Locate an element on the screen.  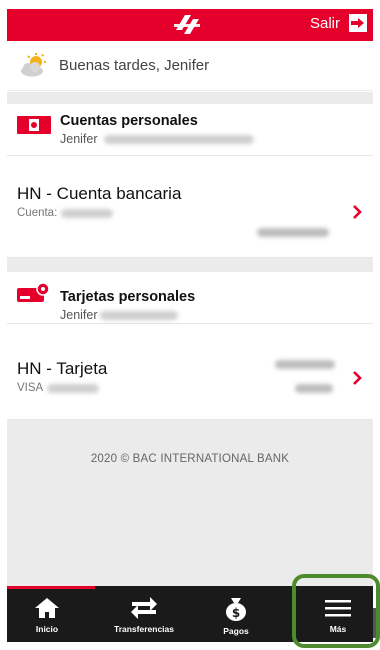
greeting-text: Buenas tardes, Jenifer is located at coordinates (134, 65).